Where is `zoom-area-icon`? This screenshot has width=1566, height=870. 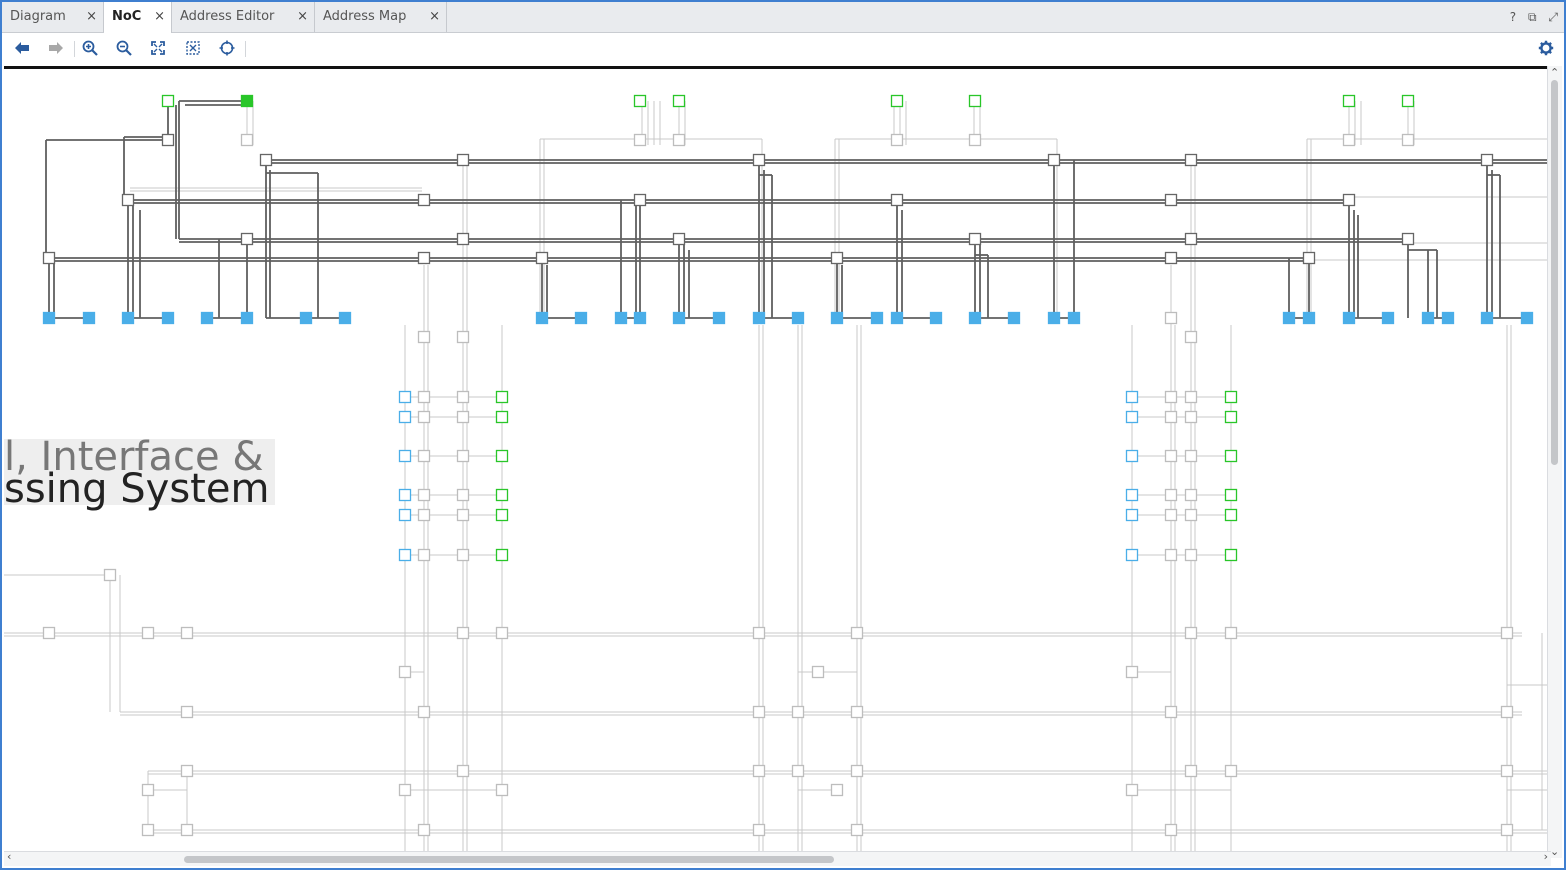
zoom-area-icon is located at coordinates (193, 48).